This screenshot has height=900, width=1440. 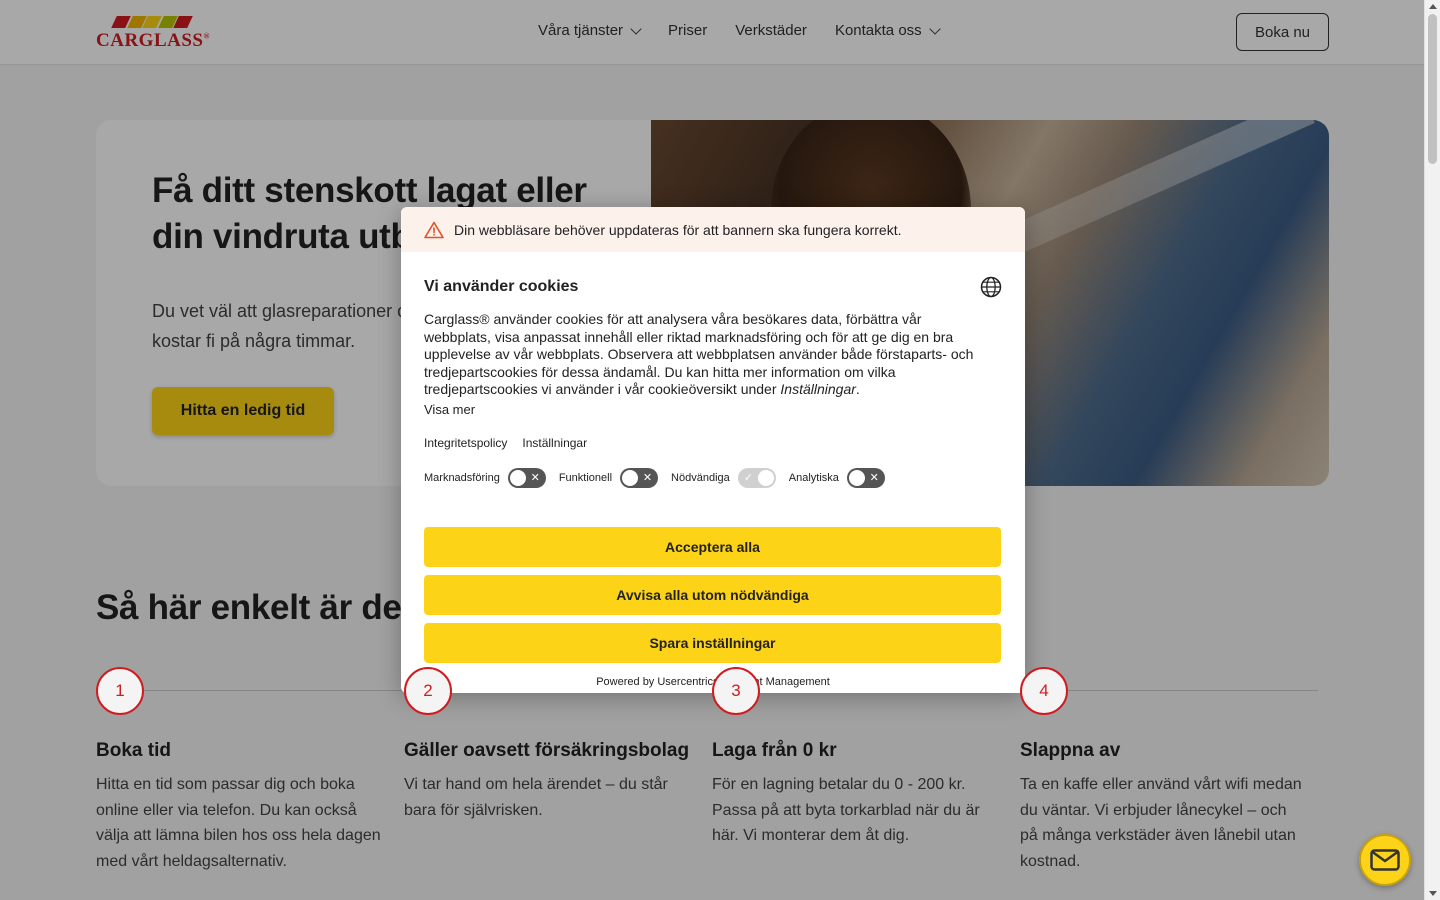 I want to click on toggle-functional: Funktionell ✕, so click(x=608, y=477).